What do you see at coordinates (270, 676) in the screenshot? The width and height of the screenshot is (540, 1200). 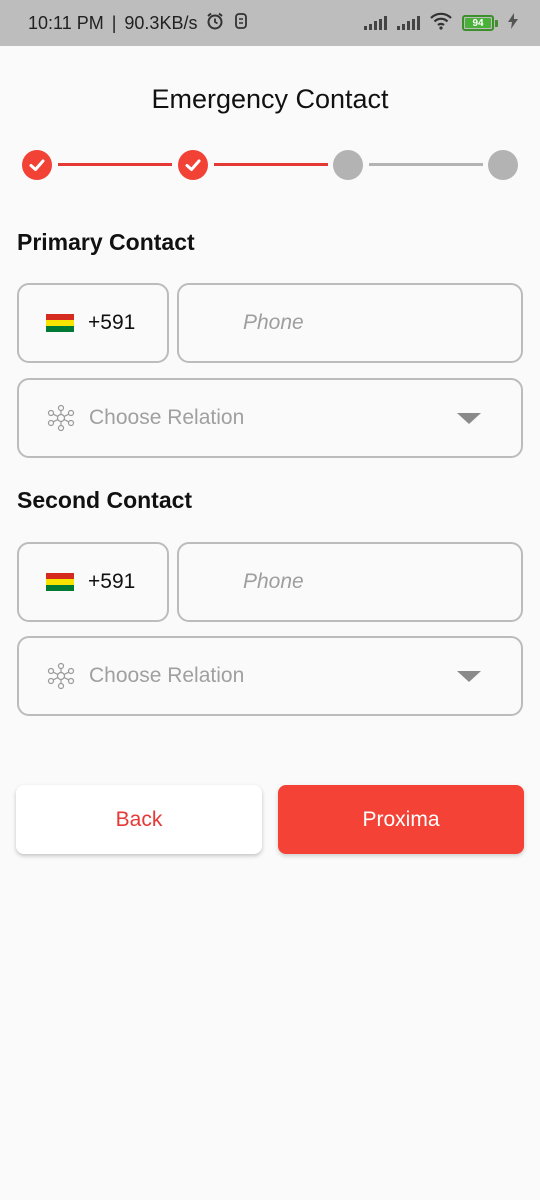 I see `second-relation-dropdown: Choose Relation` at bounding box center [270, 676].